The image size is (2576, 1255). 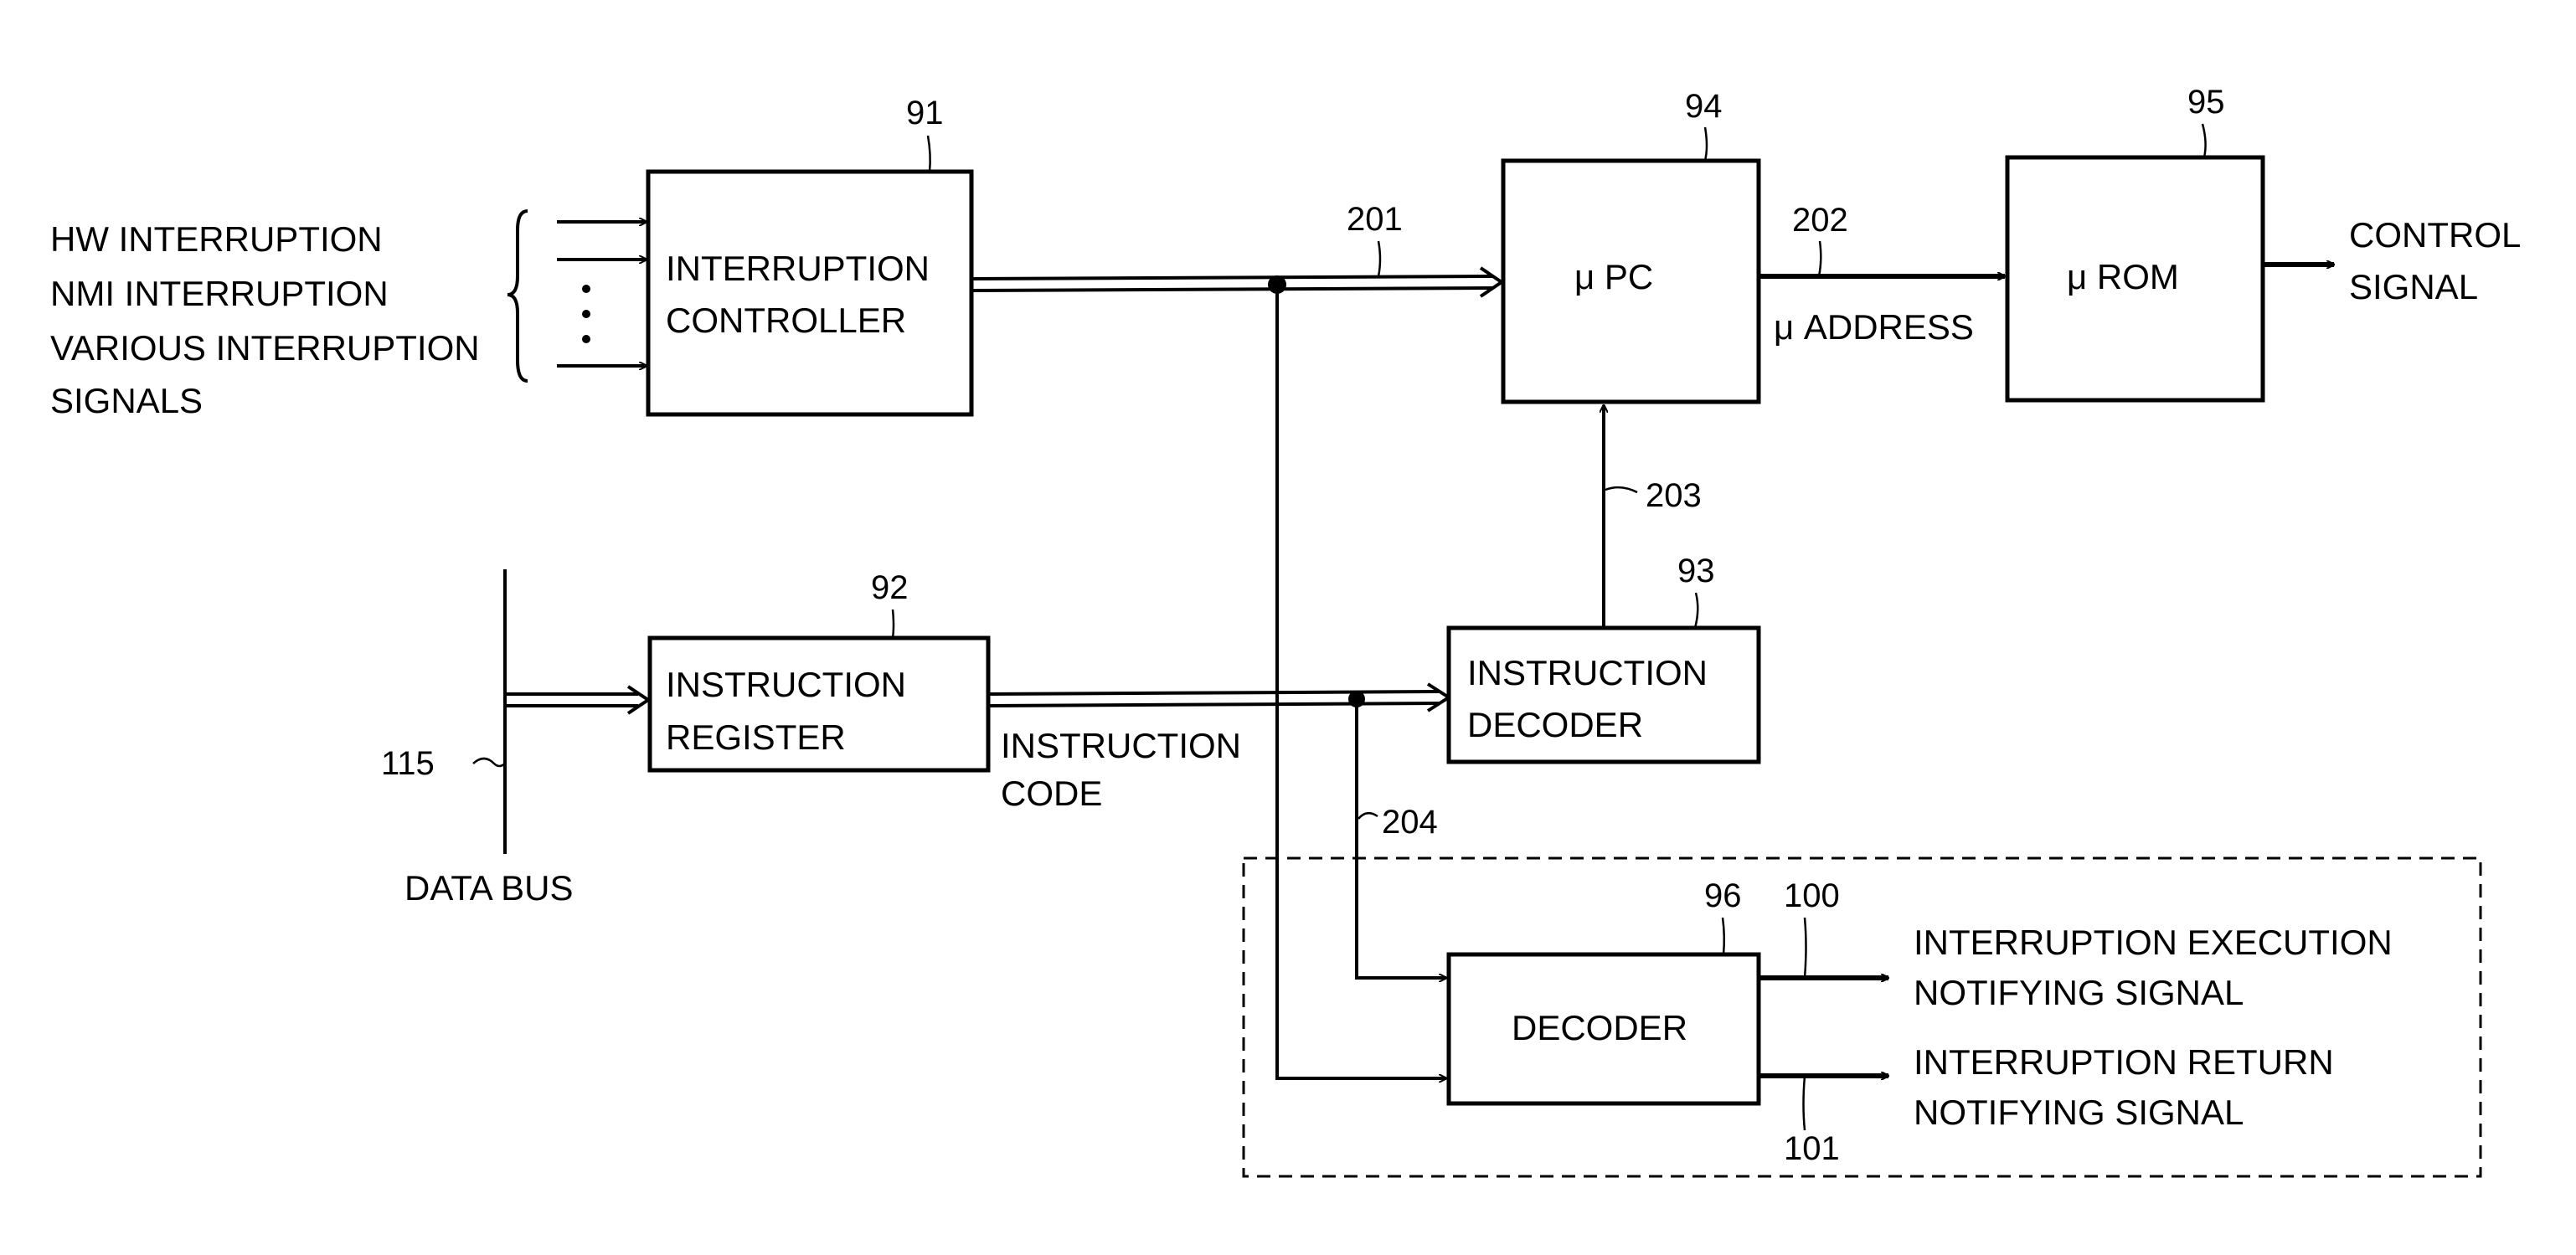 What do you see at coordinates (925, 113) in the screenshot?
I see `ref-91: 91` at bounding box center [925, 113].